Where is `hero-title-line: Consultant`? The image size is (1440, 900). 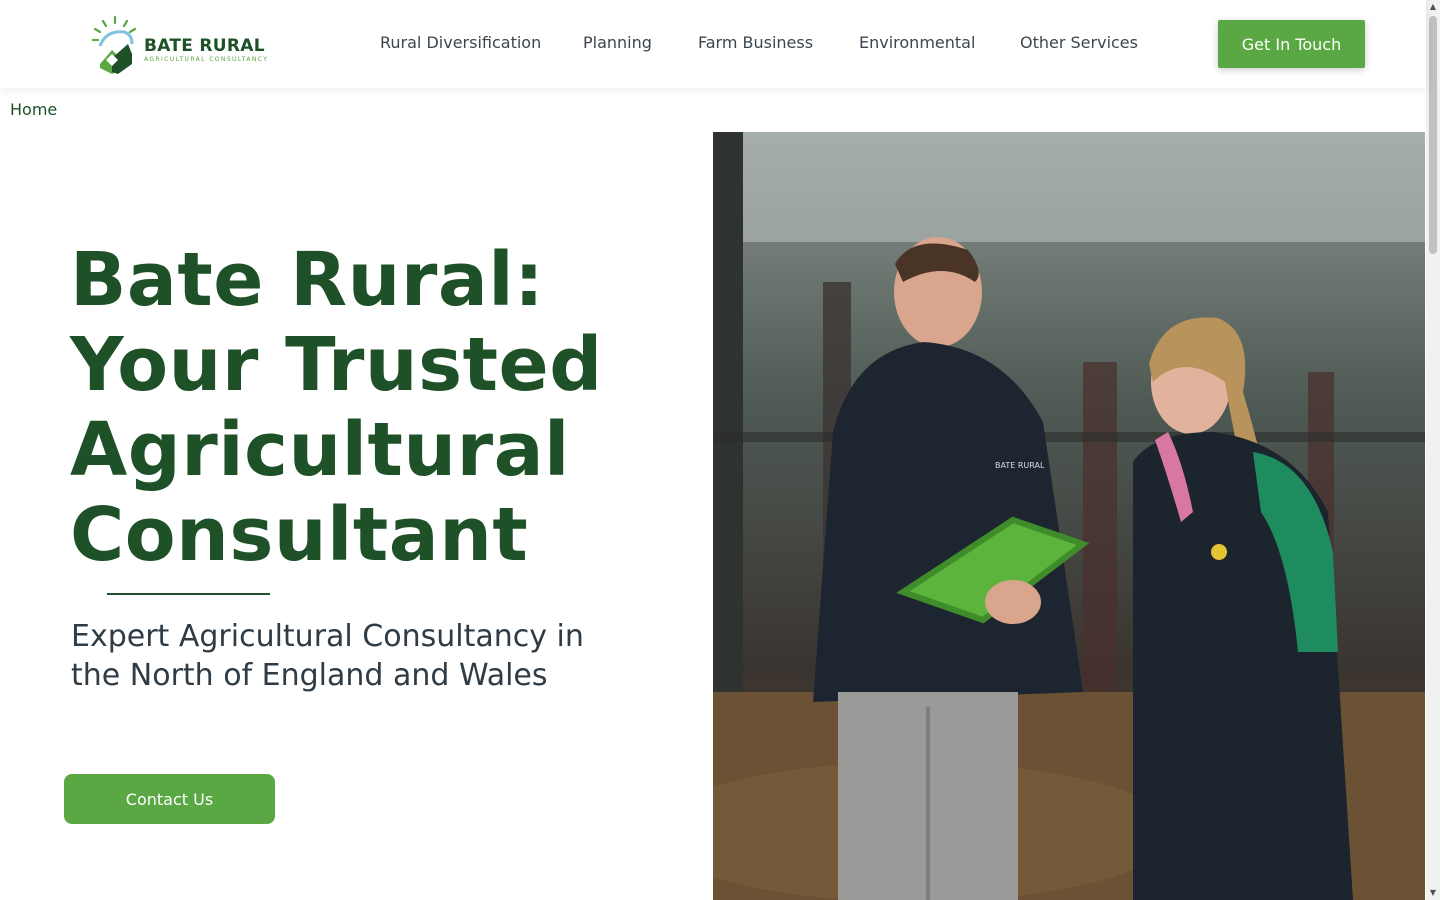 hero-title-line: Consultant is located at coordinates (299, 535).